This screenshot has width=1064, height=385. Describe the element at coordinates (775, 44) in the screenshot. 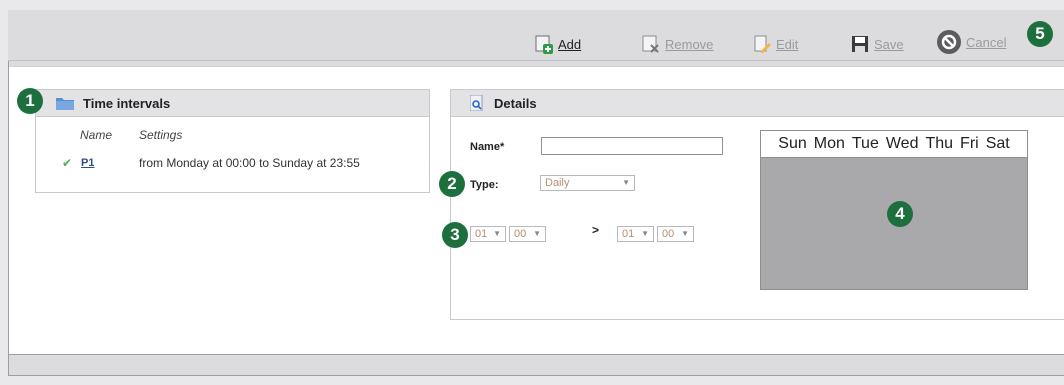

I see `edit-button: Edit` at that location.